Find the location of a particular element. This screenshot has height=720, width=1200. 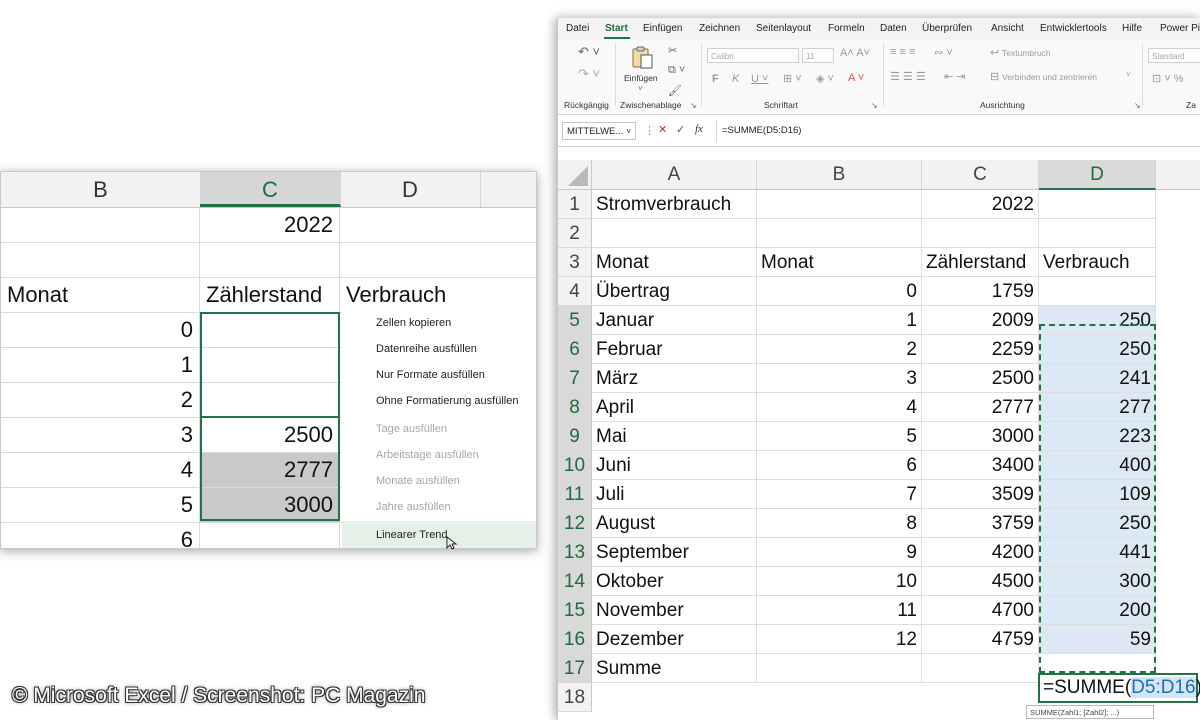

more-options-icon: ⋮ is located at coordinates (649, 130).